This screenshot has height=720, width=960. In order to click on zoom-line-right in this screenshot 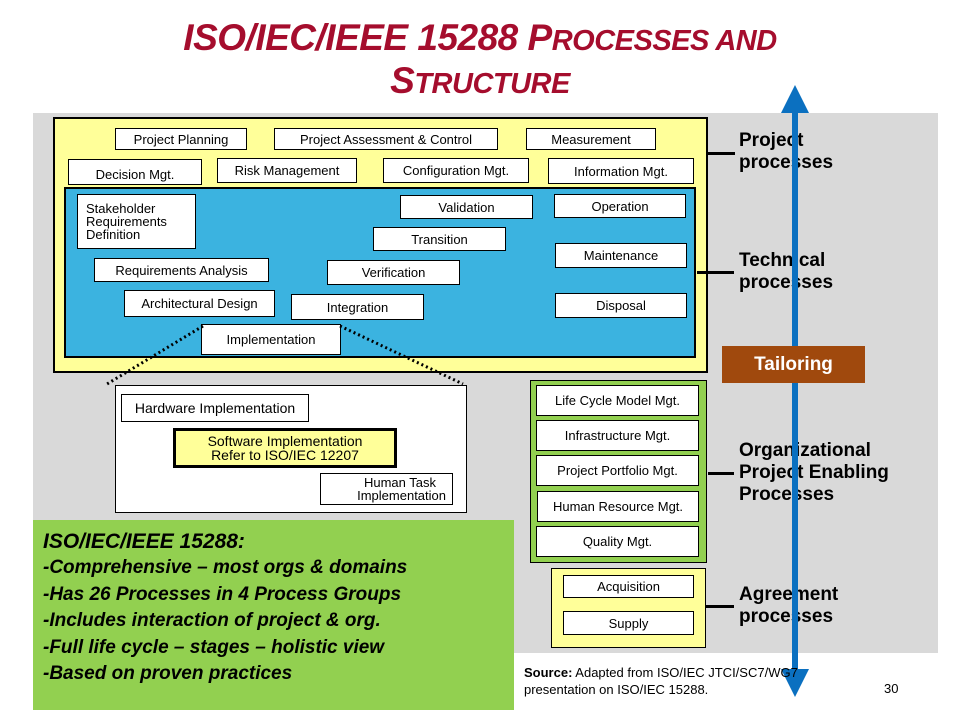, I will do `click(401, 355)`.